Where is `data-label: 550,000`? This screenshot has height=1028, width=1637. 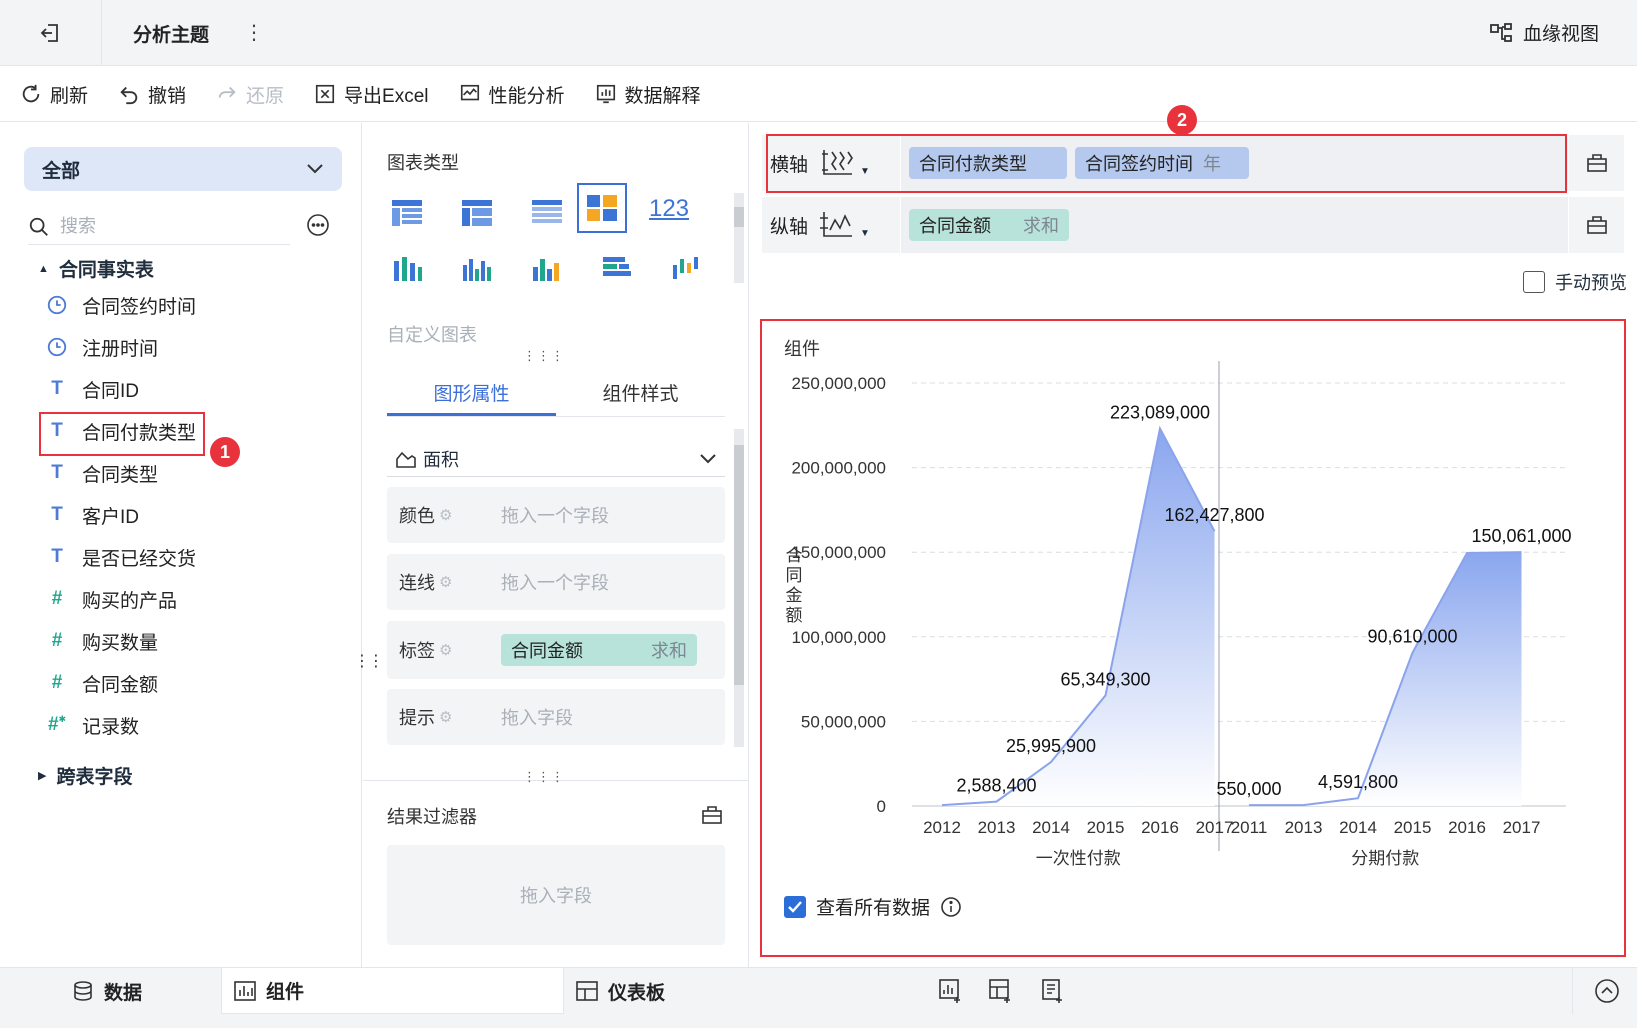 data-label: 550,000 is located at coordinates (1248, 789).